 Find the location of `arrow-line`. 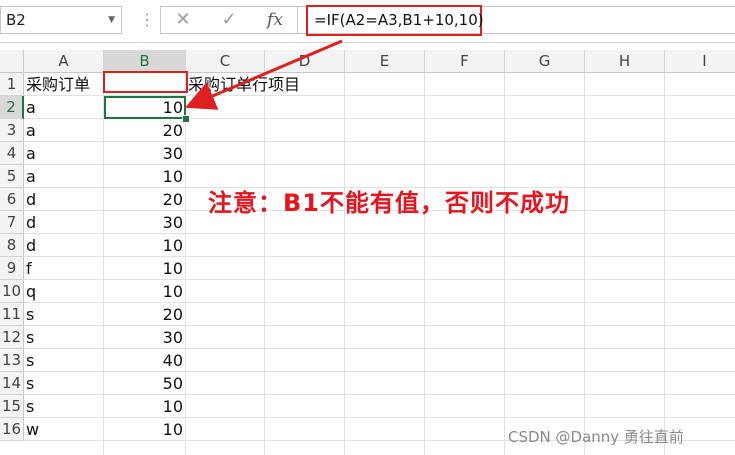

arrow-line is located at coordinates (263, 74).